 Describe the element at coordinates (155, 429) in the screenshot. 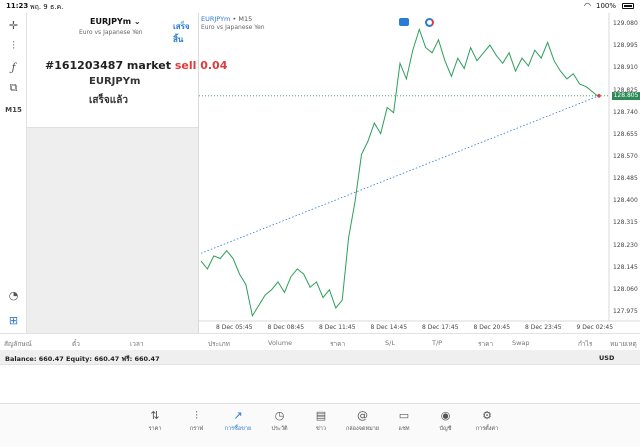

I see `nav-label: ราคา` at that location.